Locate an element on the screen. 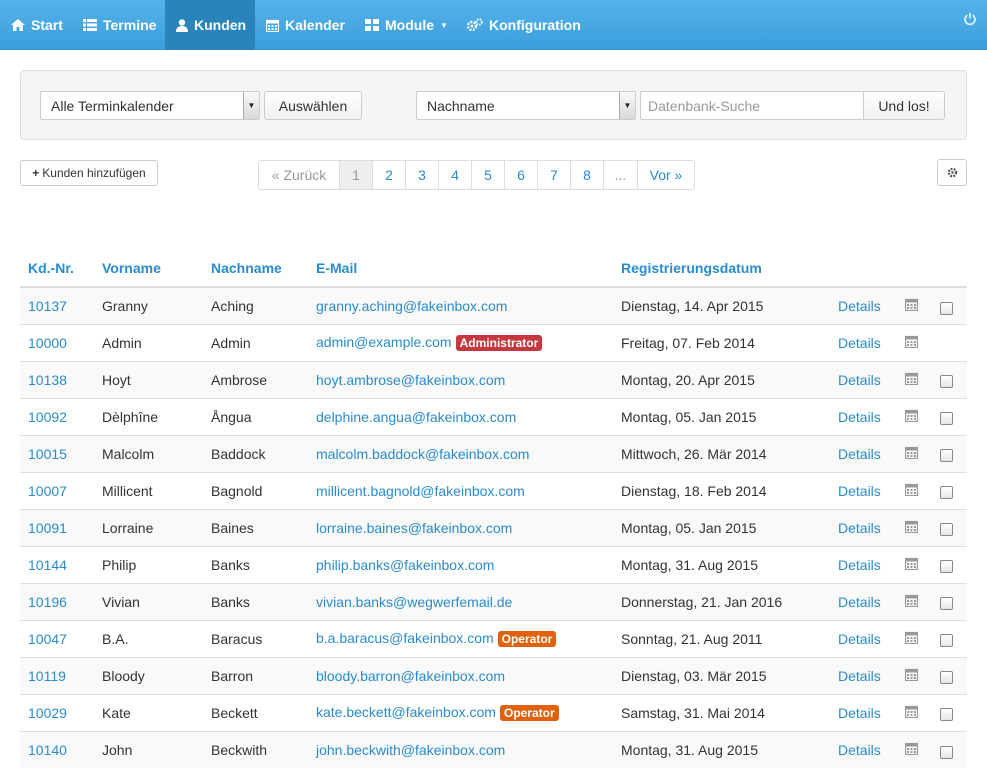 Image resolution: width=987 pixels, height=777 pixels. email-link: millicent.bagnold@fakeinbox.com is located at coordinates (420, 491).